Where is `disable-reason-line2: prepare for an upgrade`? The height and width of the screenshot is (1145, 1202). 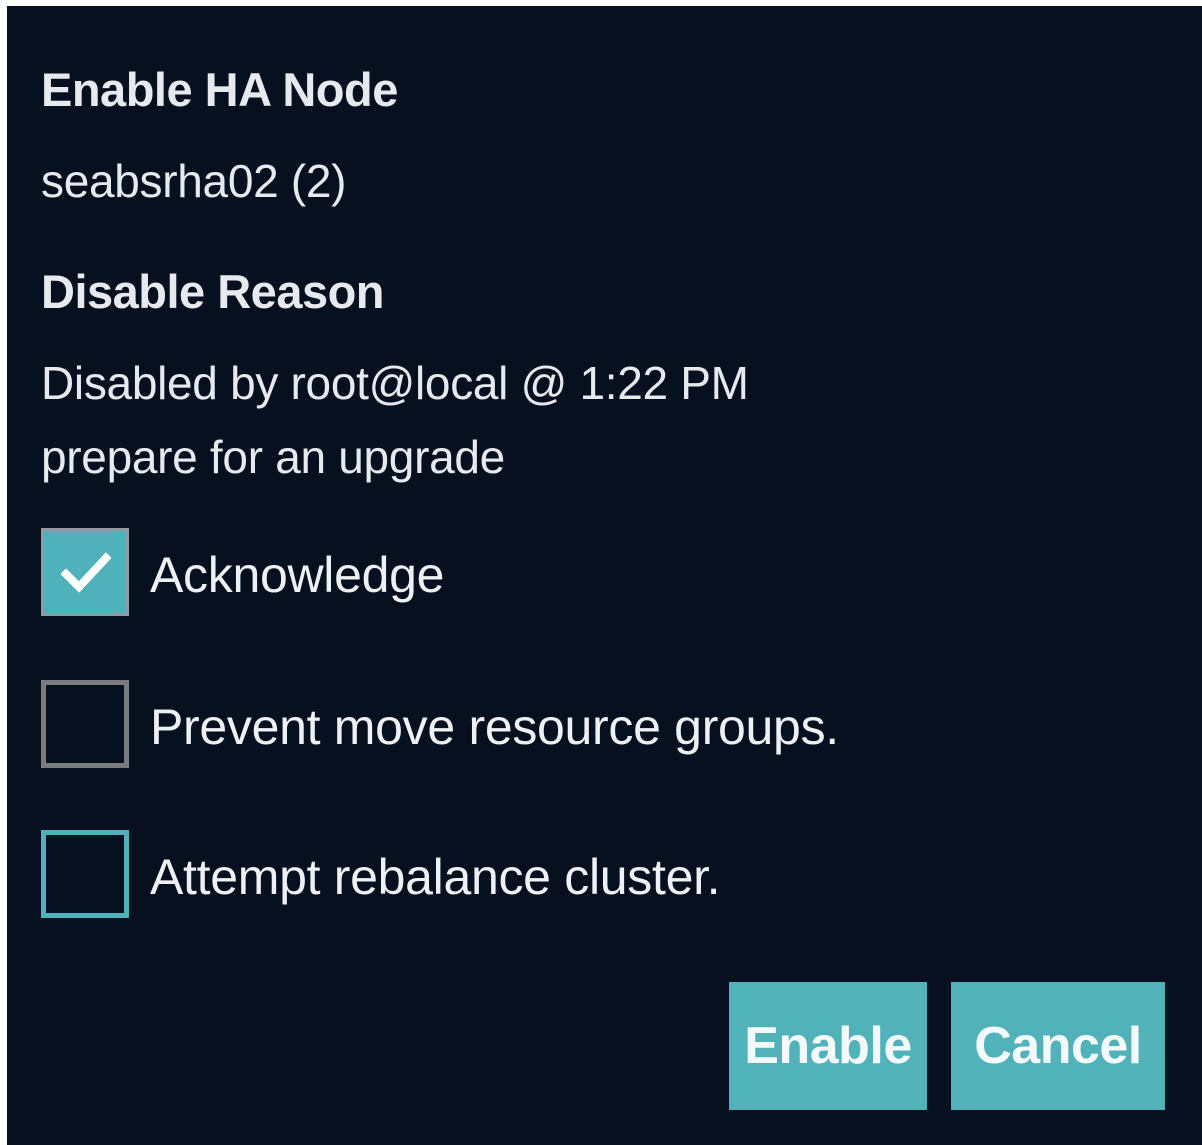 disable-reason-line2: prepare for an upgrade is located at coordinates (273, 457).